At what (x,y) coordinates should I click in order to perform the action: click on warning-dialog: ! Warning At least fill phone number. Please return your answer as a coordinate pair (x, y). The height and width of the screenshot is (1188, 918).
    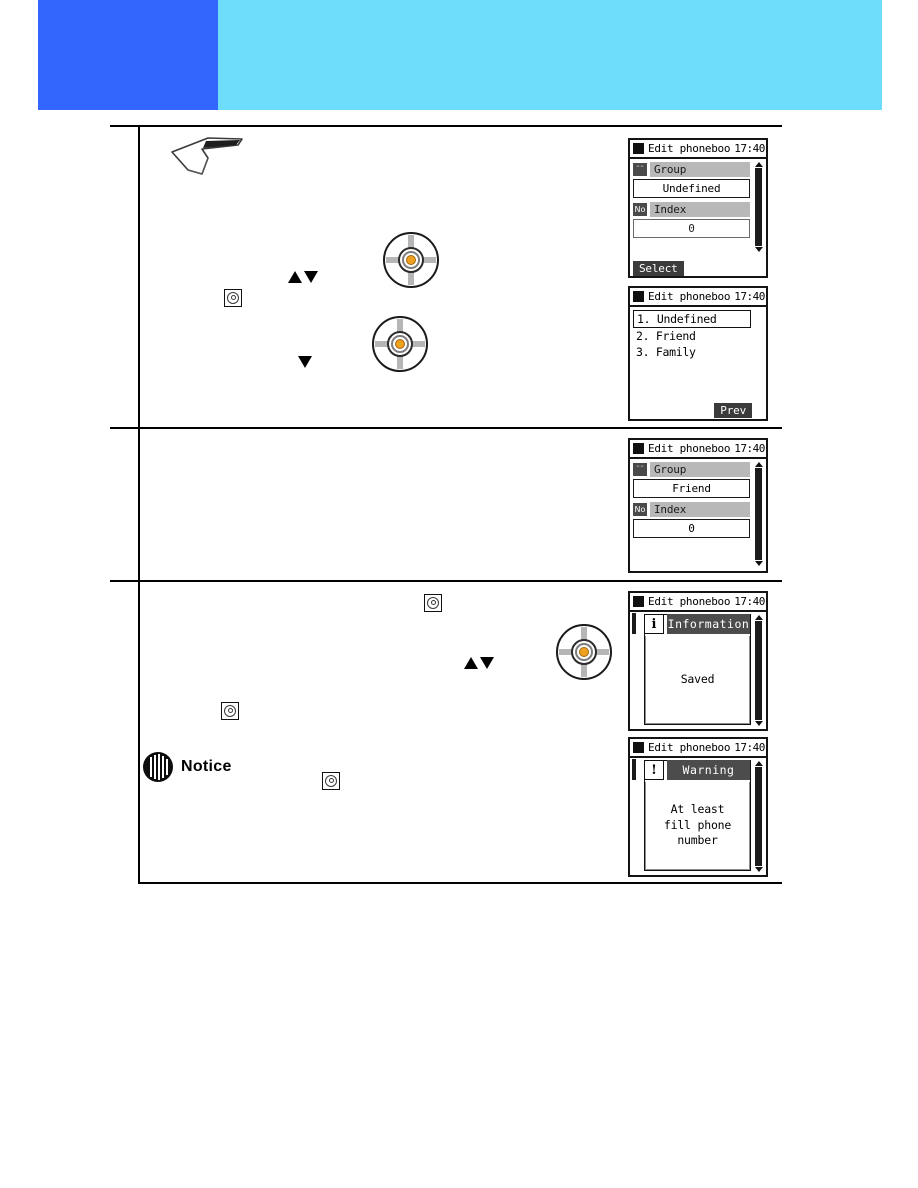
    Looking at the image, I should click on (697, 815).